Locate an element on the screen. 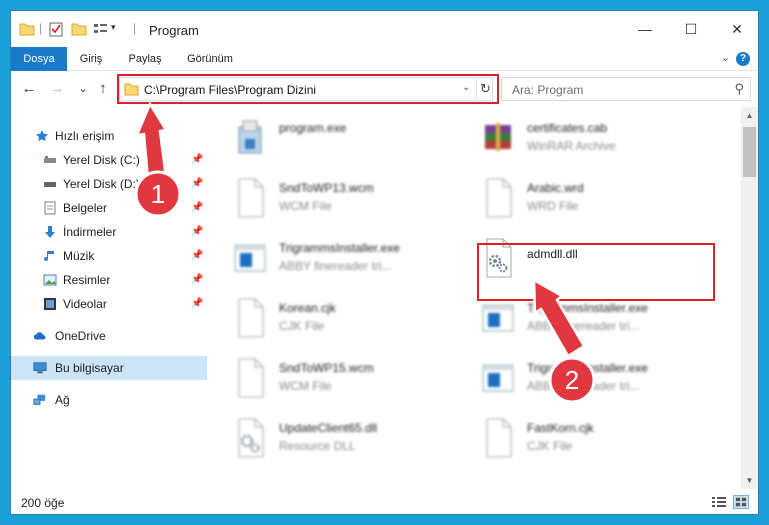 This screenshot has height=525, width=769. sidebar-item-music: Müzik 📌 is located at coordinates (109, 256).